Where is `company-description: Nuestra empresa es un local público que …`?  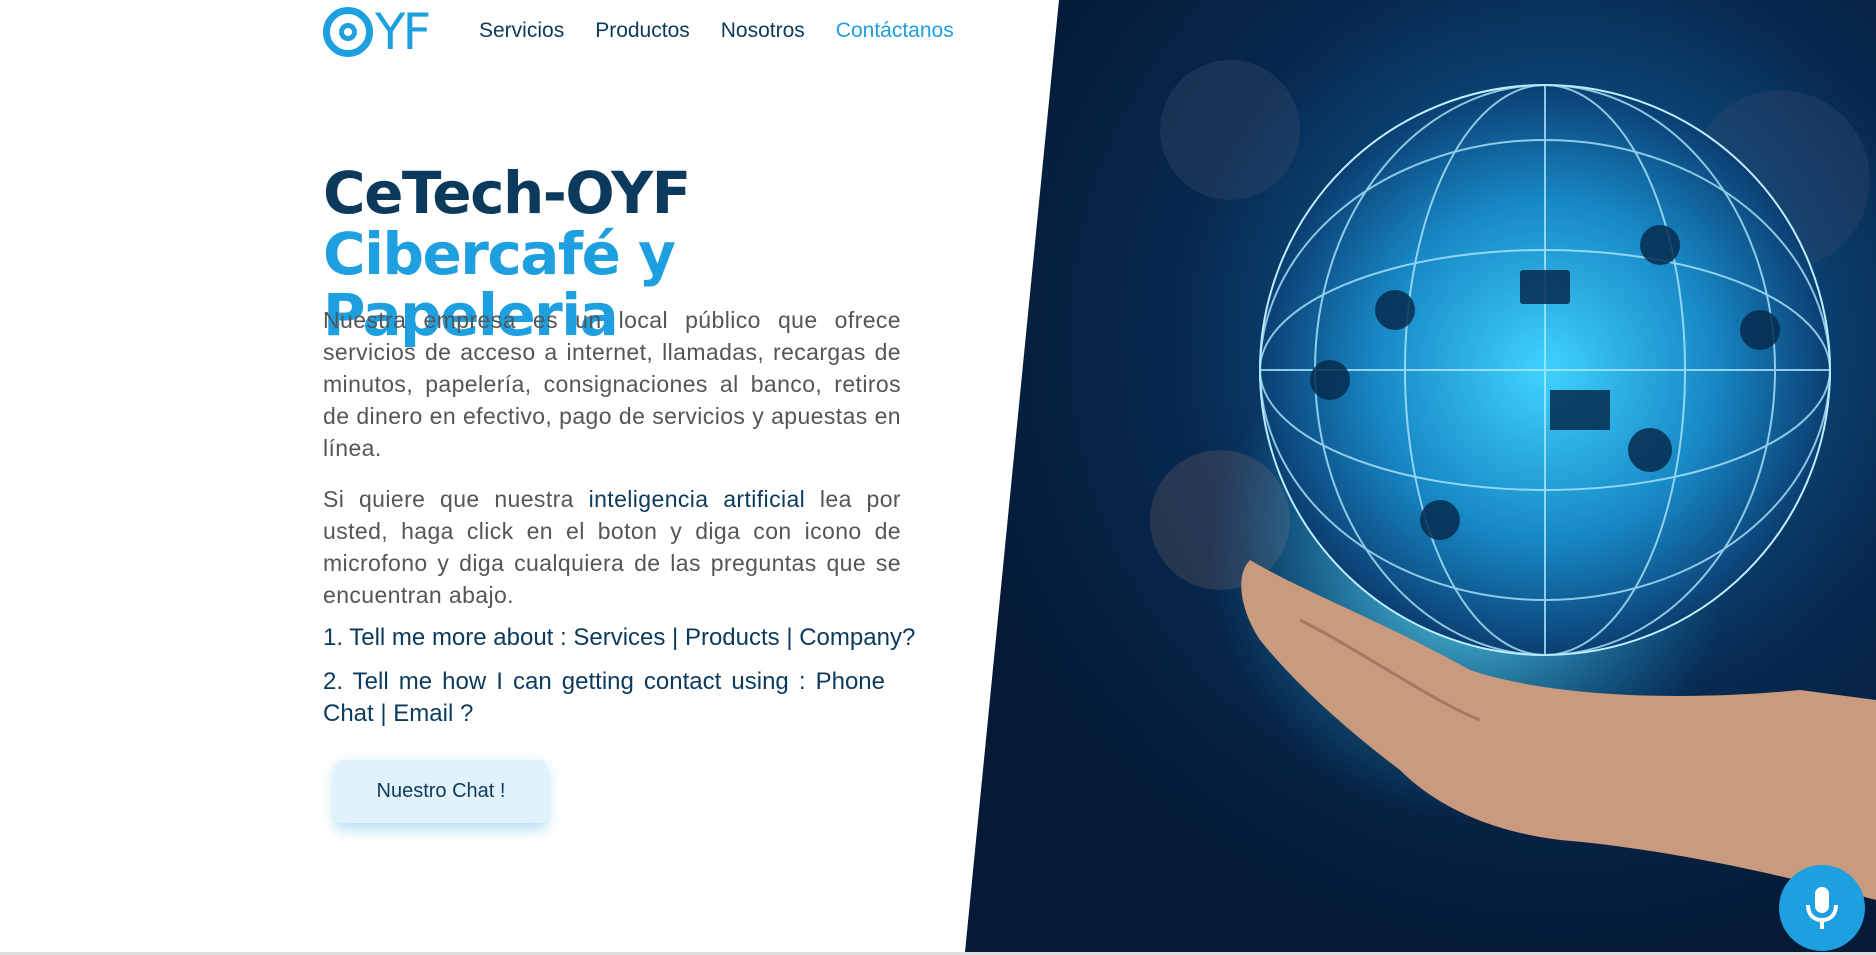
company-description: Nuestra empresa es un local público que … is located at coordinates (612, 384).